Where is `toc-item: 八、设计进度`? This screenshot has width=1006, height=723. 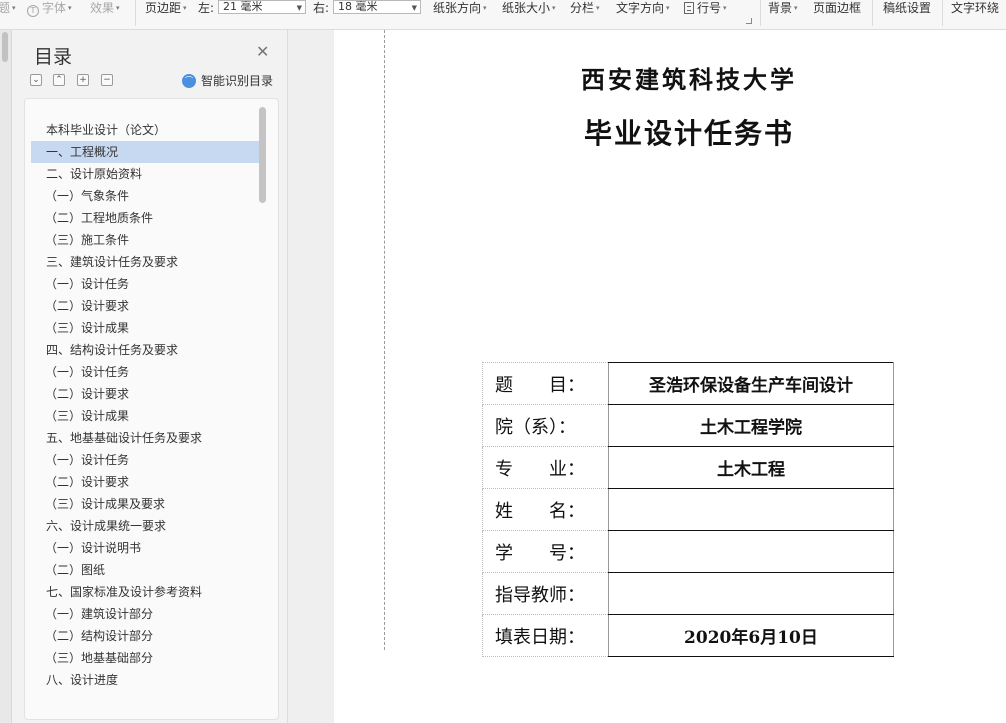 toc-item: 八、设计进度 is located at coordinates (145, 680).